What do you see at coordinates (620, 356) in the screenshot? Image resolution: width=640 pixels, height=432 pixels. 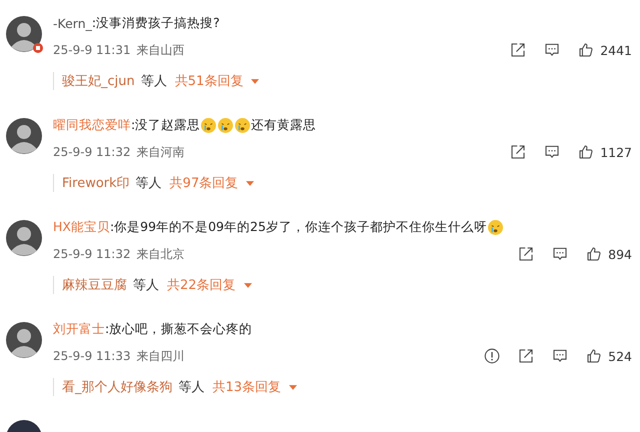 I see `like-count: 524` at bounding box center [620, 356].